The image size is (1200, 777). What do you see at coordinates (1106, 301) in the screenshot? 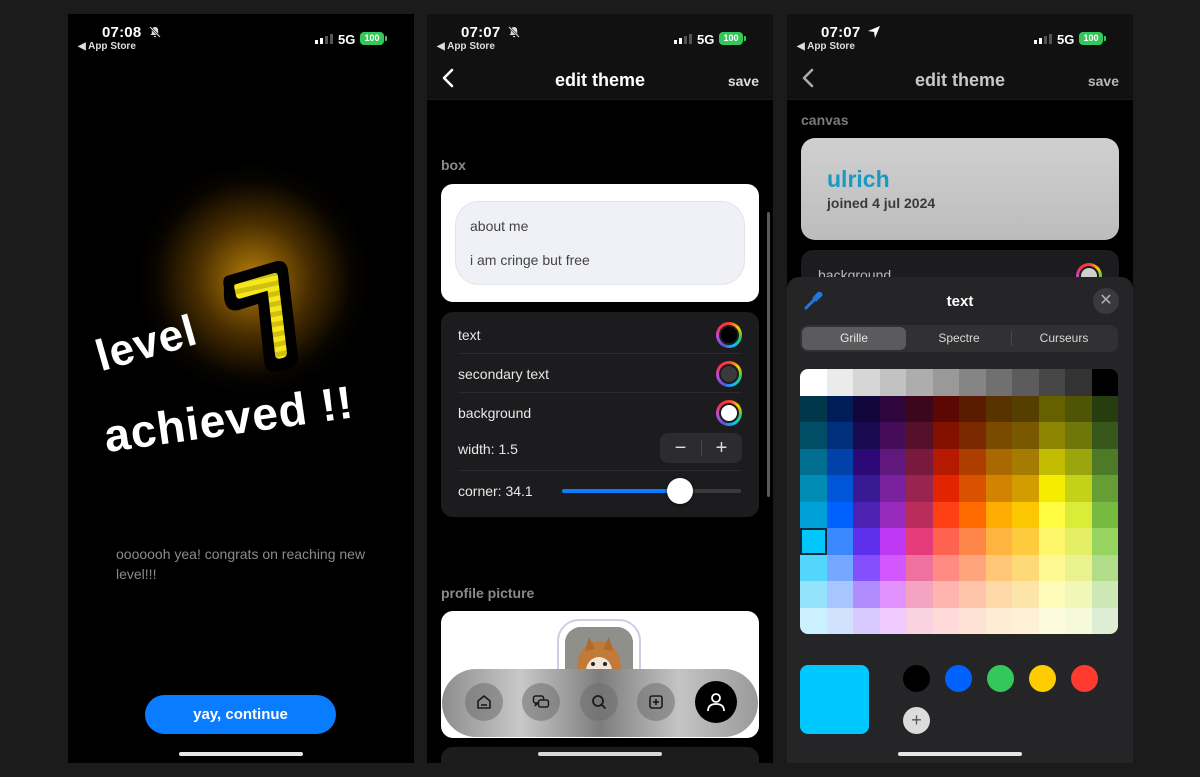
I see `close-button: ✕` at bounding box center [1106, 301].